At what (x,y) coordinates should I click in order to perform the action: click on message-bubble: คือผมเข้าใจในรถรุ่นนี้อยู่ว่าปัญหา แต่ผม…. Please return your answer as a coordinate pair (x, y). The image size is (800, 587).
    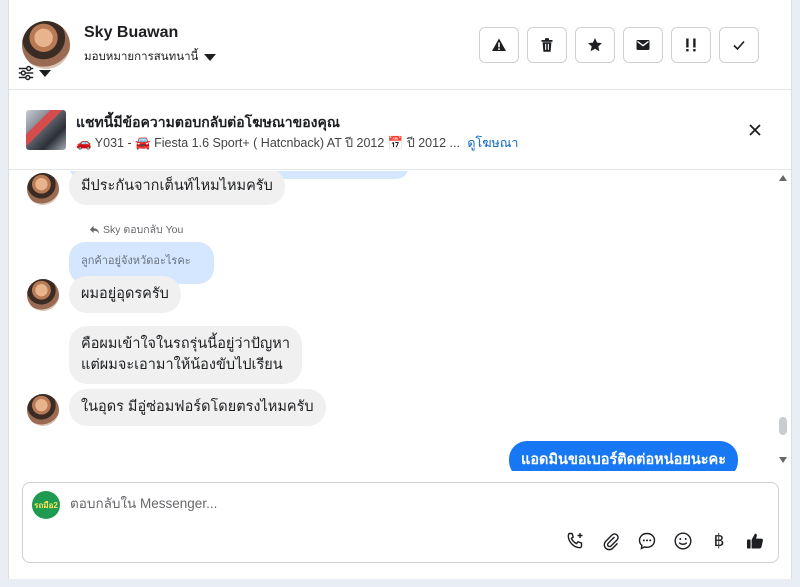
    Looking at the image, I should click on (185, 355).